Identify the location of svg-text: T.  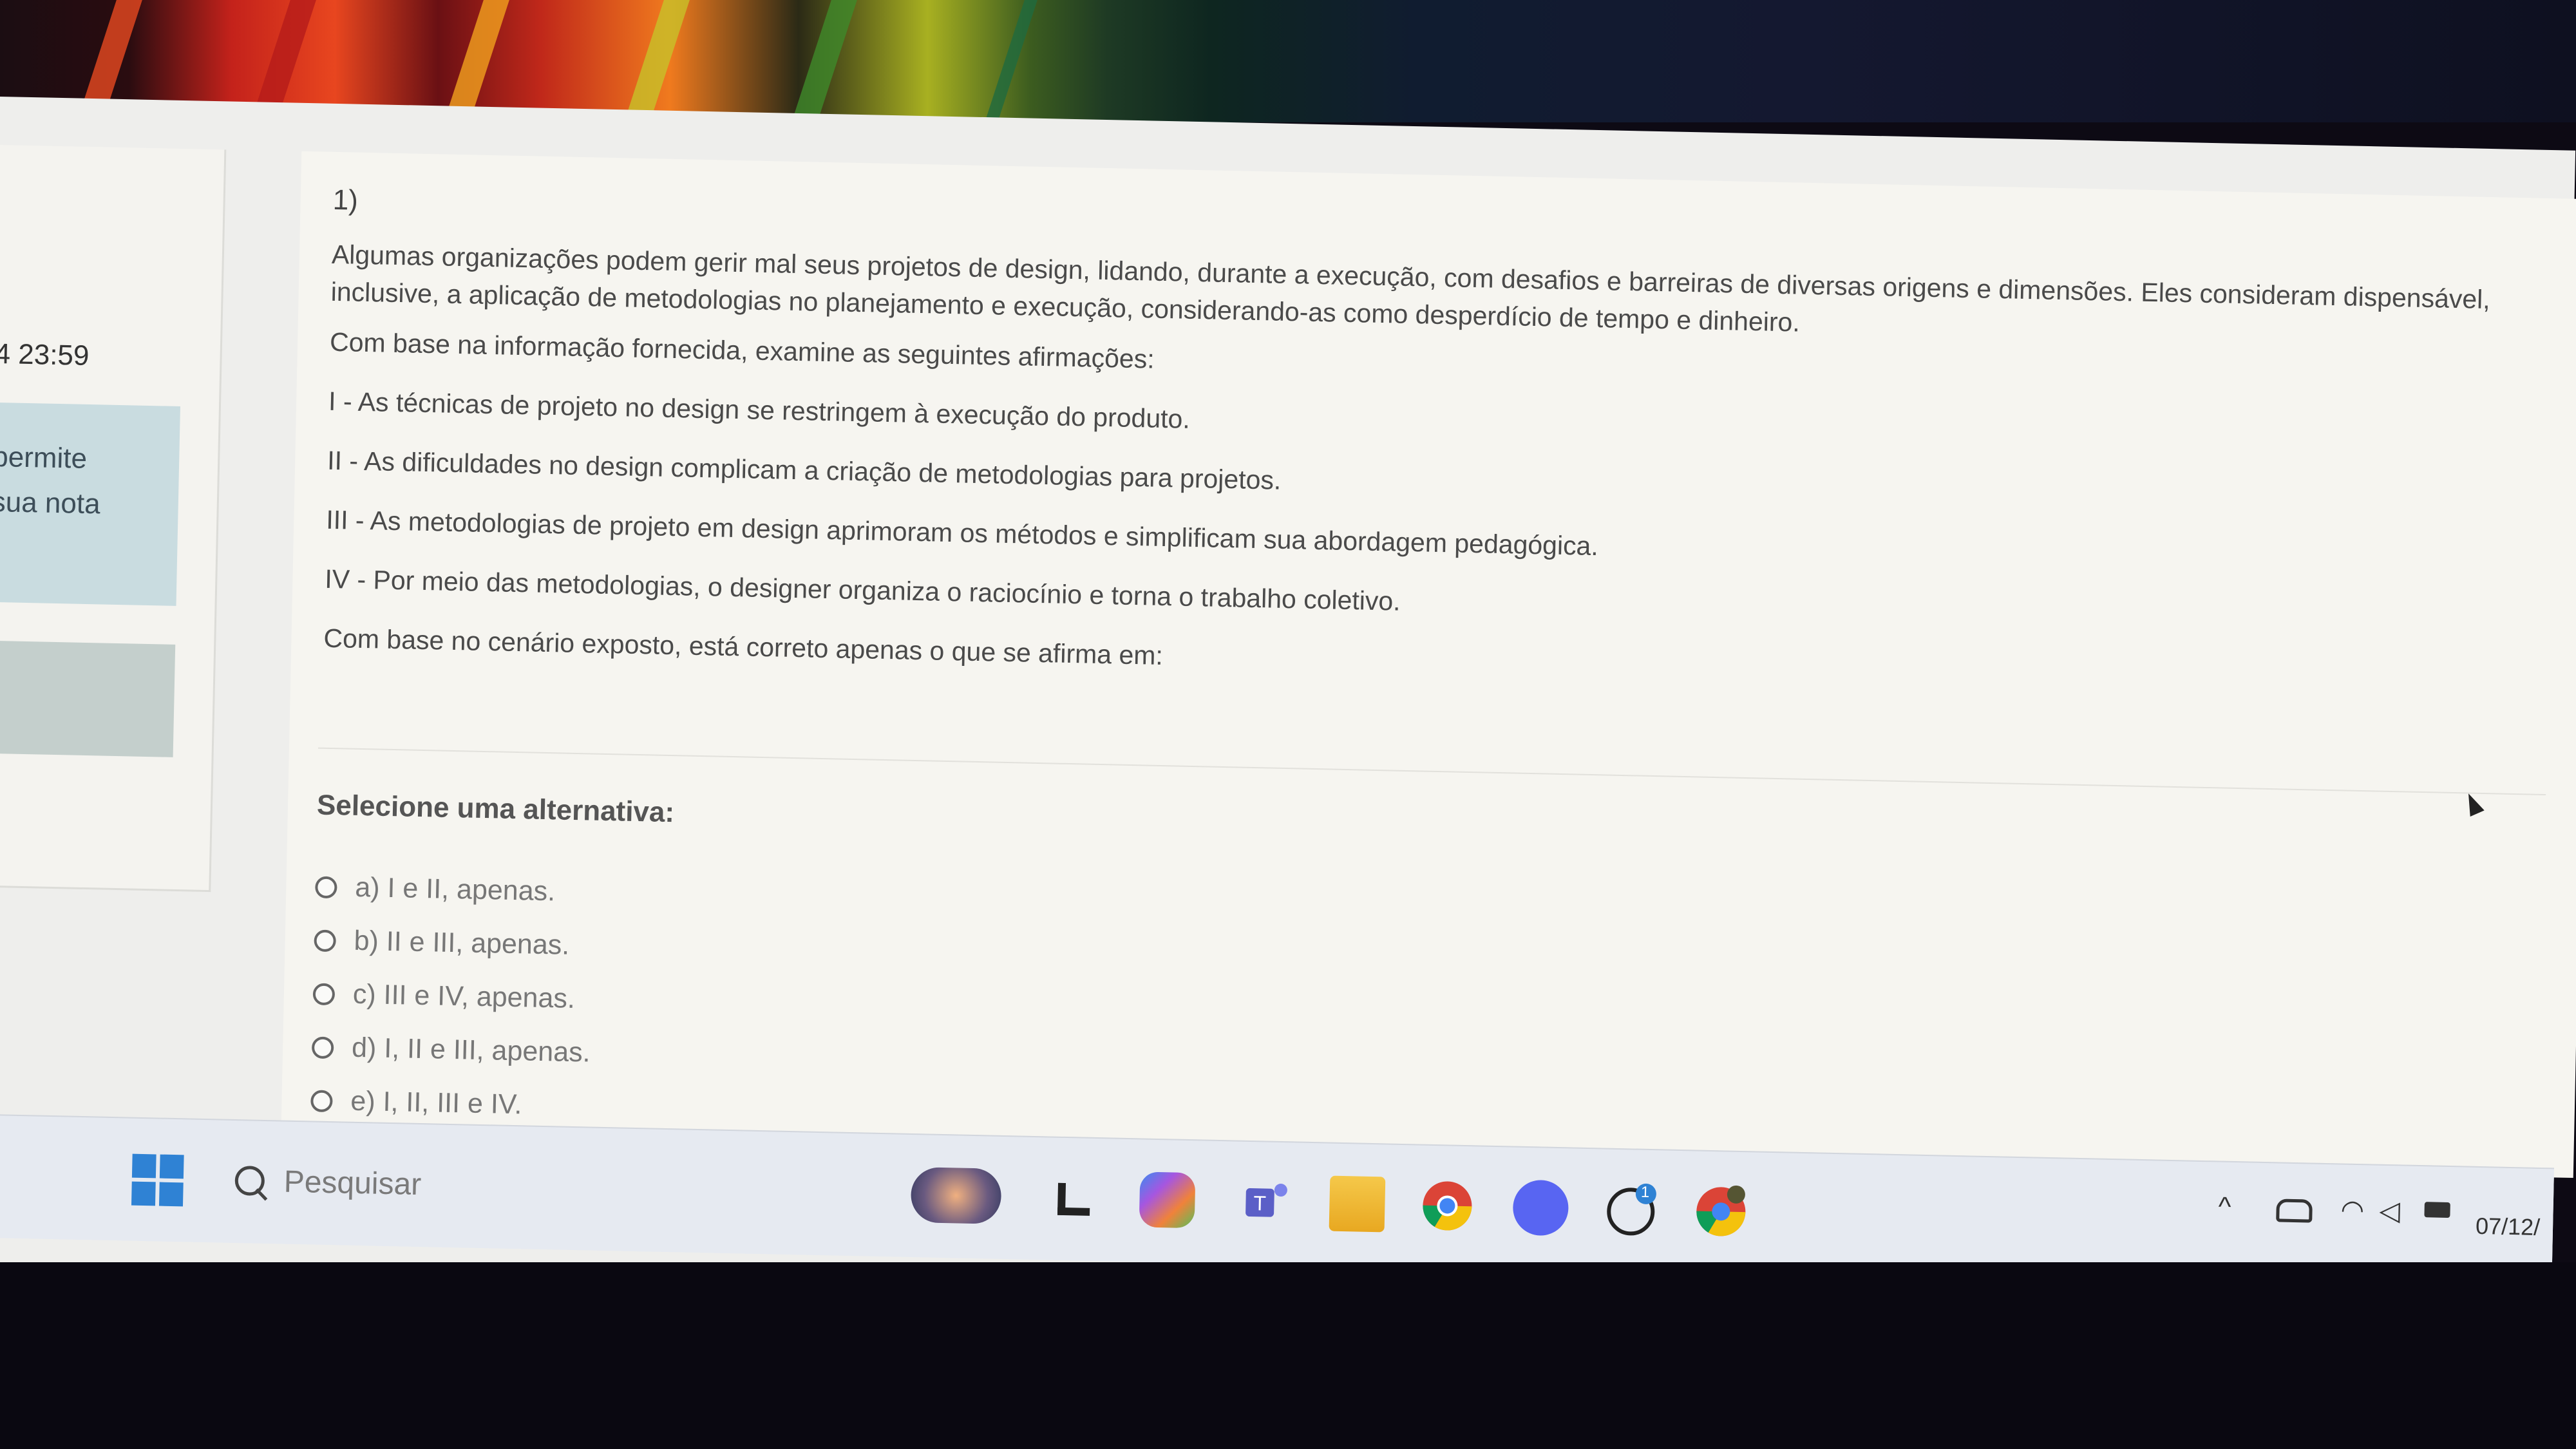
(1259, 1203).